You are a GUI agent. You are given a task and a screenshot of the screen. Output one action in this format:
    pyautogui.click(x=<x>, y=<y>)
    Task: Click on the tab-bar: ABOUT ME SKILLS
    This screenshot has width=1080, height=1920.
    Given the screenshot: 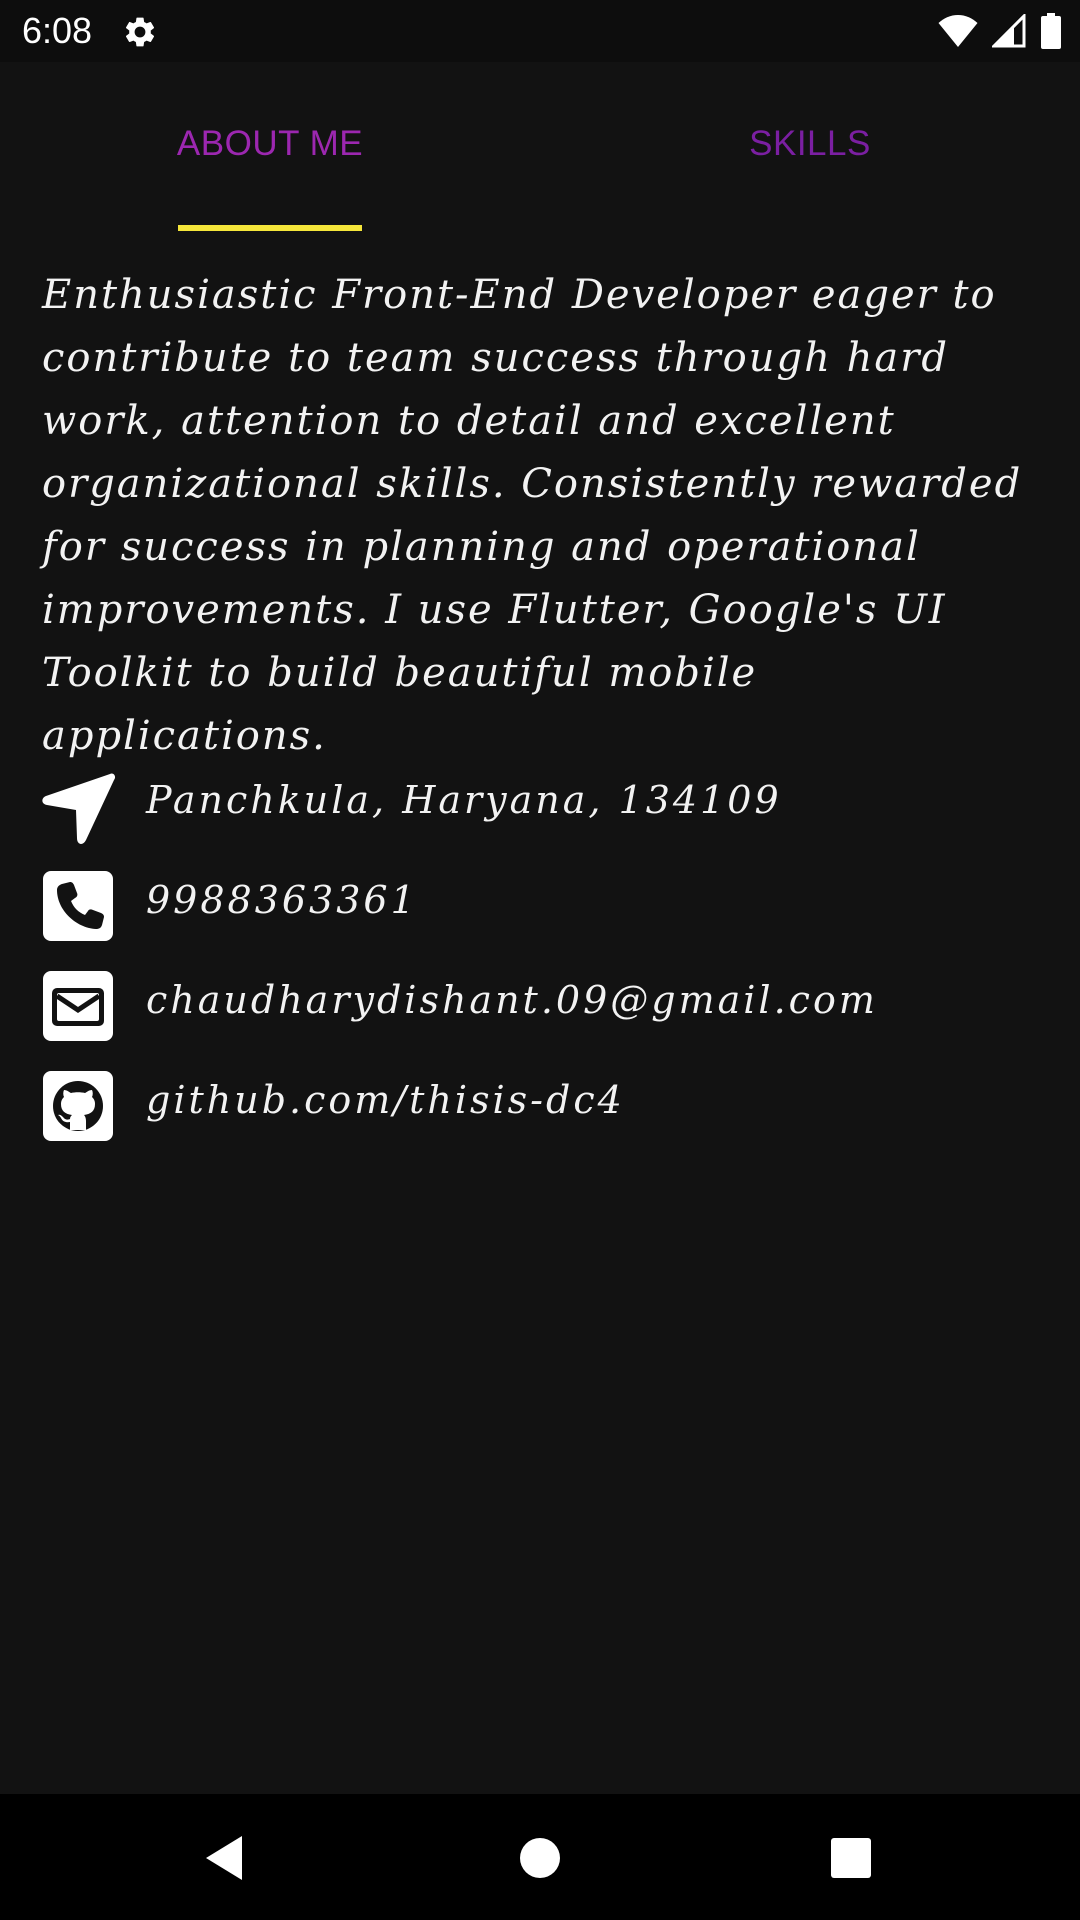 What is the action you would take?
    pyautogui.click(x=540, y=147)
    